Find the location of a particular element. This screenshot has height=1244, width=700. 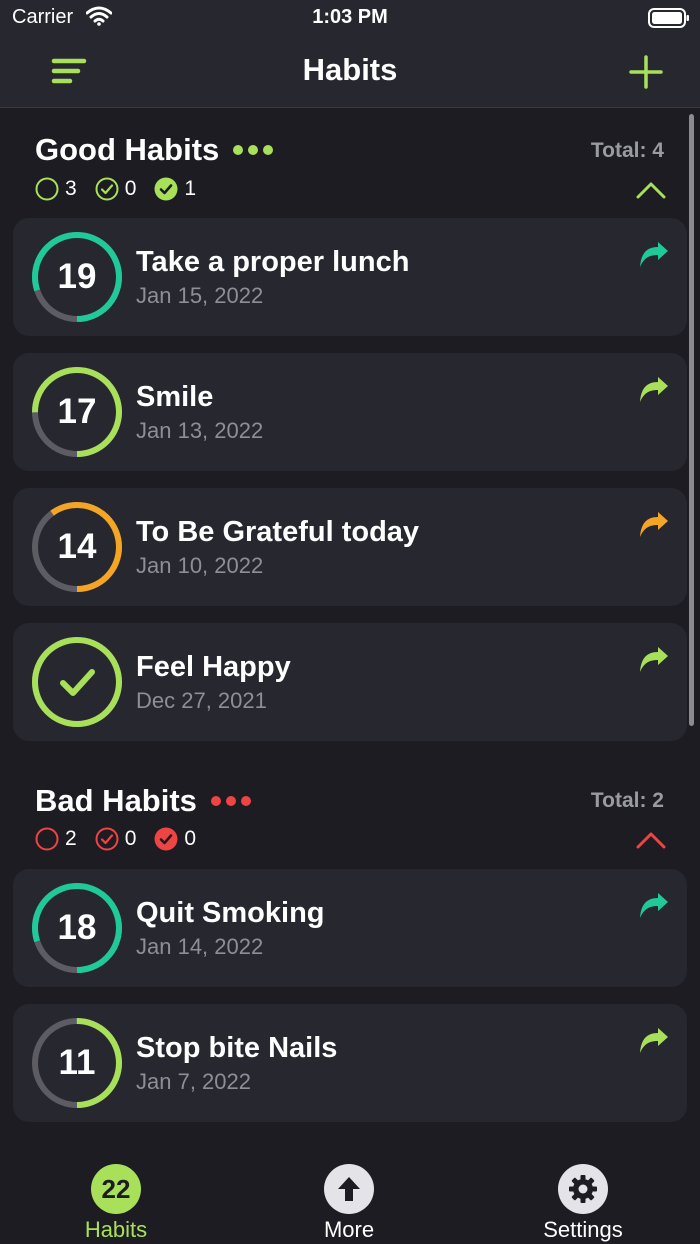

habit-date: Jan 10, 2022 is located at coordinates (200, 565).